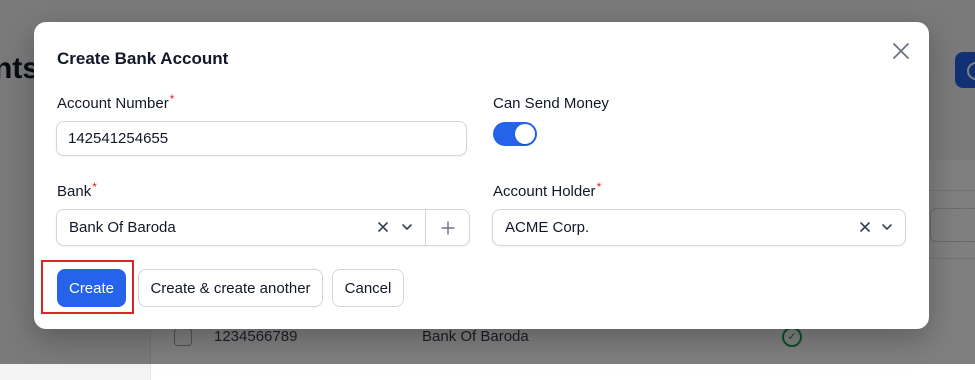 The width and height of the screenshot is (975, 380). I want to click on cancel-button: Cancel, so click(368, 288).